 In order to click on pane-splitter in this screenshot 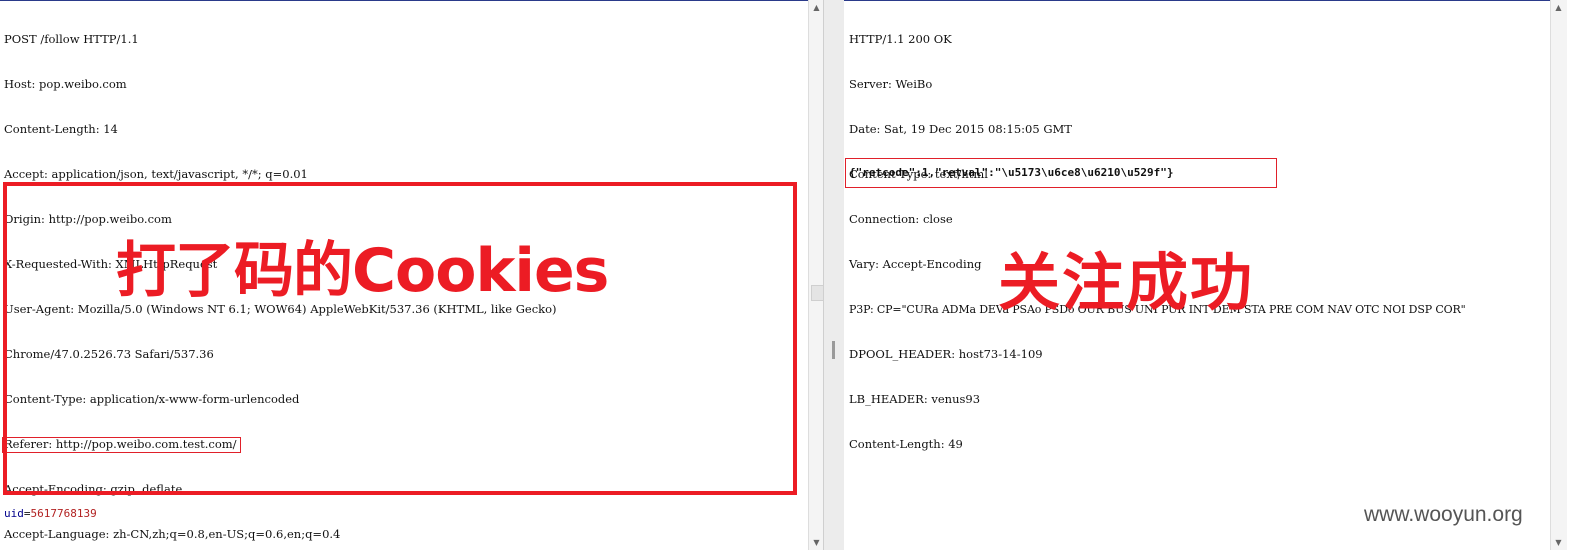, I will do `click(834, 275)`.